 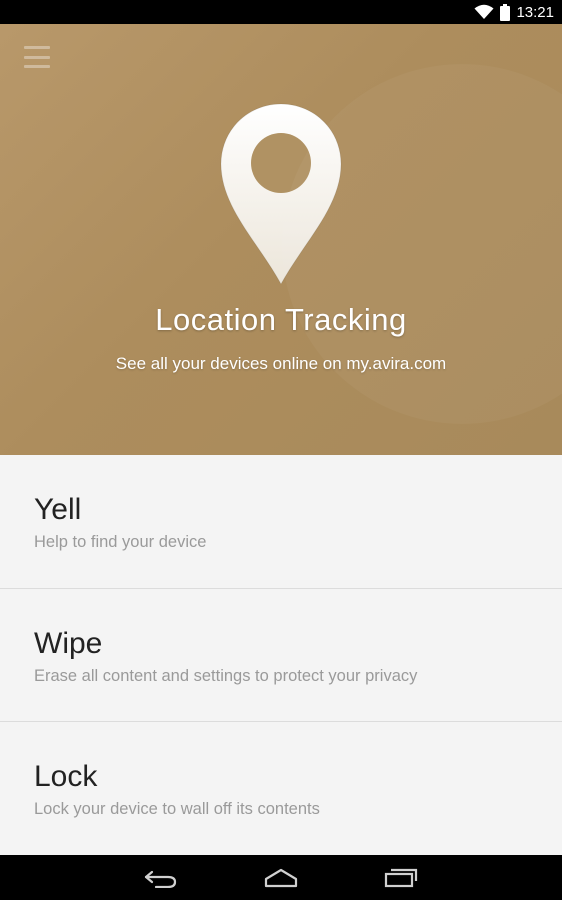 What do you see at coordinates (281, 522) in the screenshot?
I see `action-yell: Yell Help to find your device` at bounding box center [281, 522].